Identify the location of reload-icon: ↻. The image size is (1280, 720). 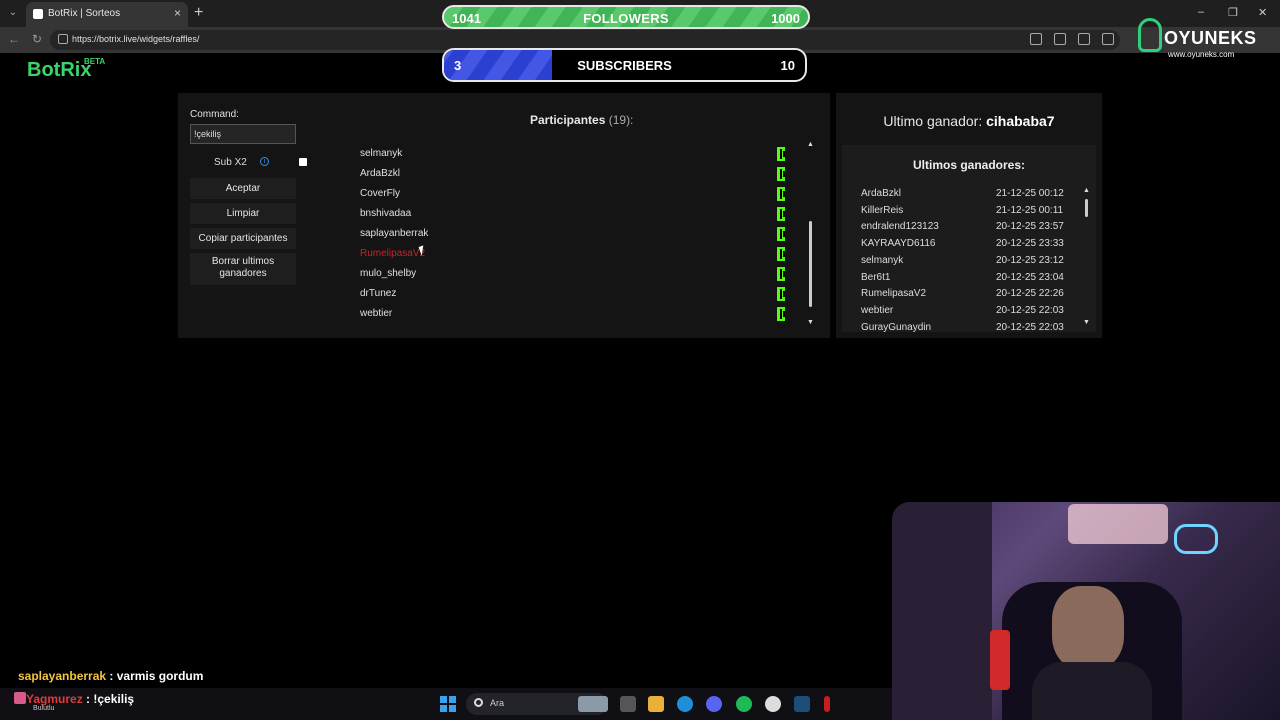
(37, 39).